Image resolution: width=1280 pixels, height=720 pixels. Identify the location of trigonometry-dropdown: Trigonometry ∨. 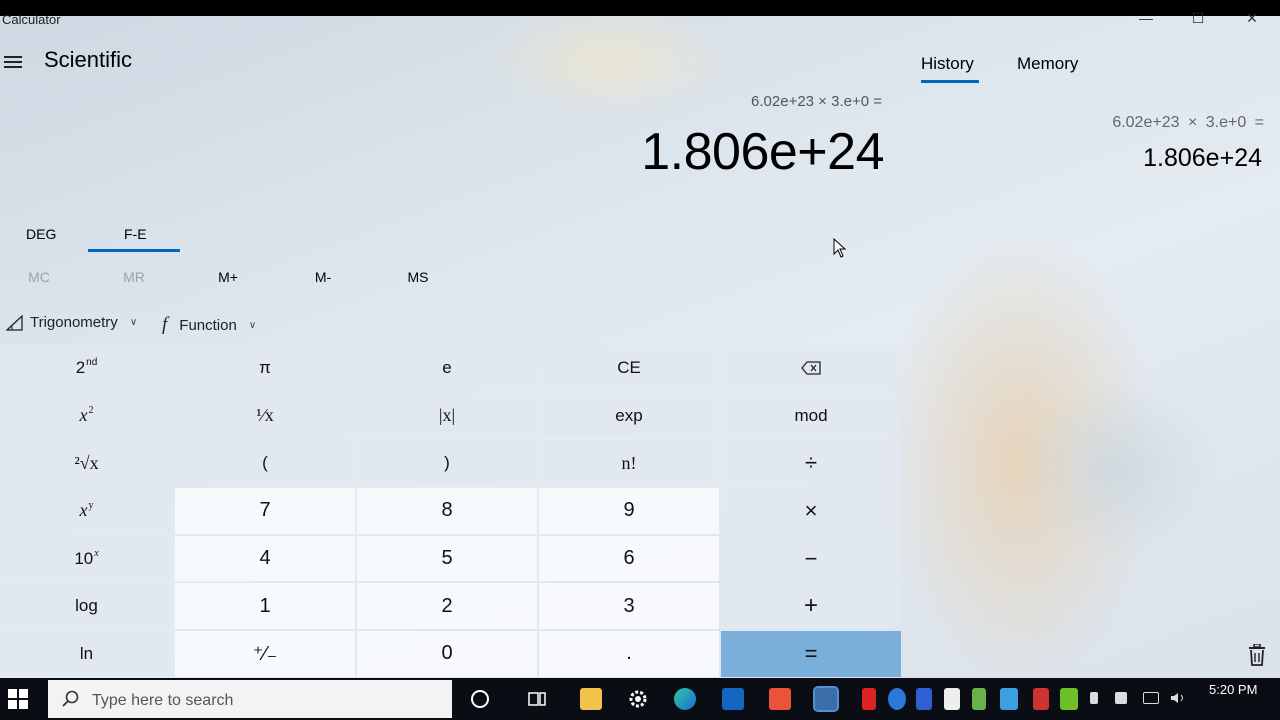
(71, 322).